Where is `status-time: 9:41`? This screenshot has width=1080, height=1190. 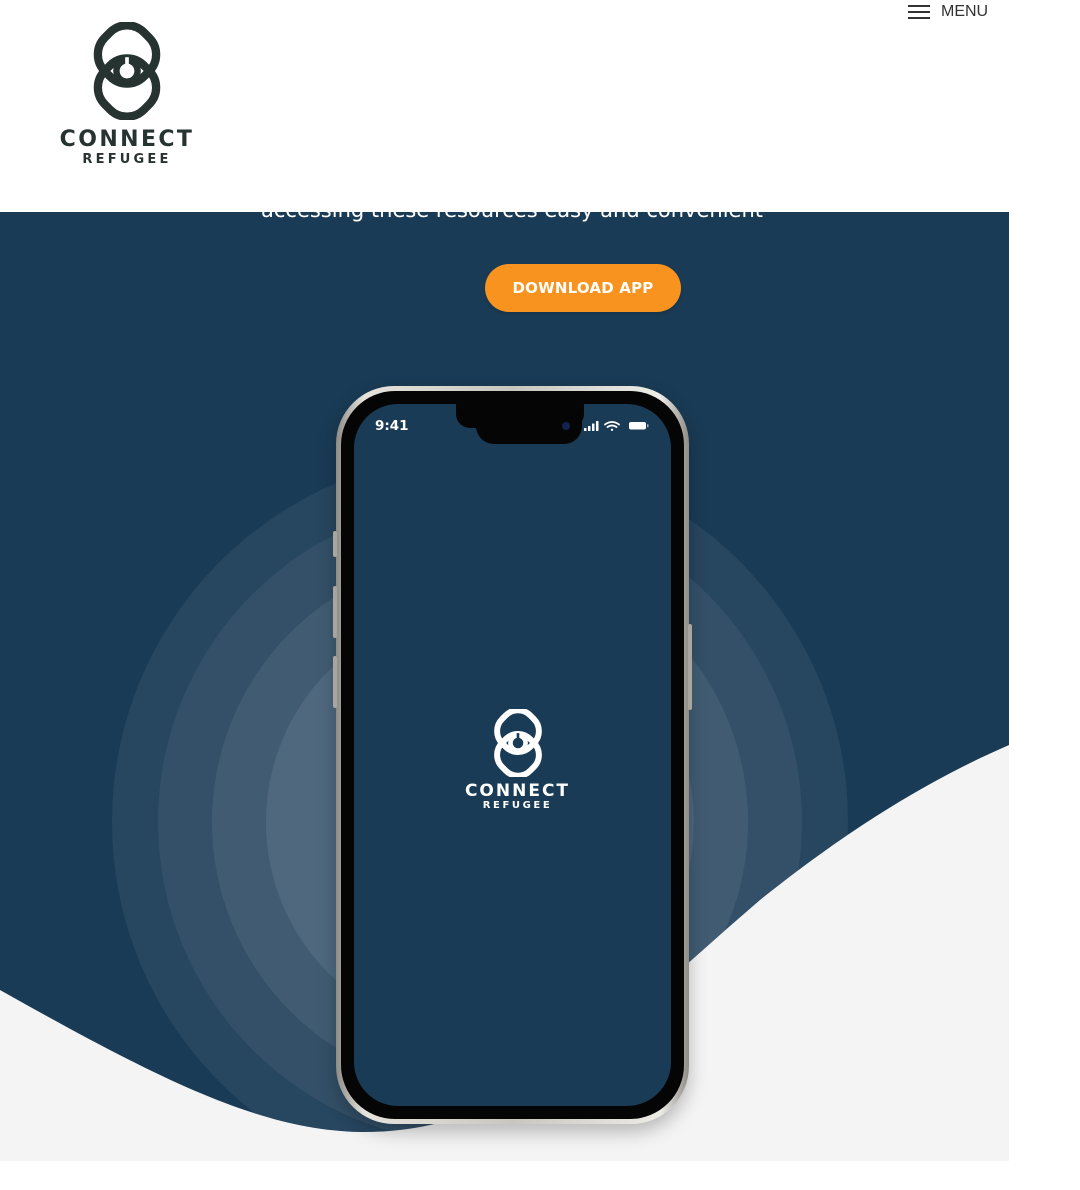 status-time: 9:41 is located at coordinates (392, 426).